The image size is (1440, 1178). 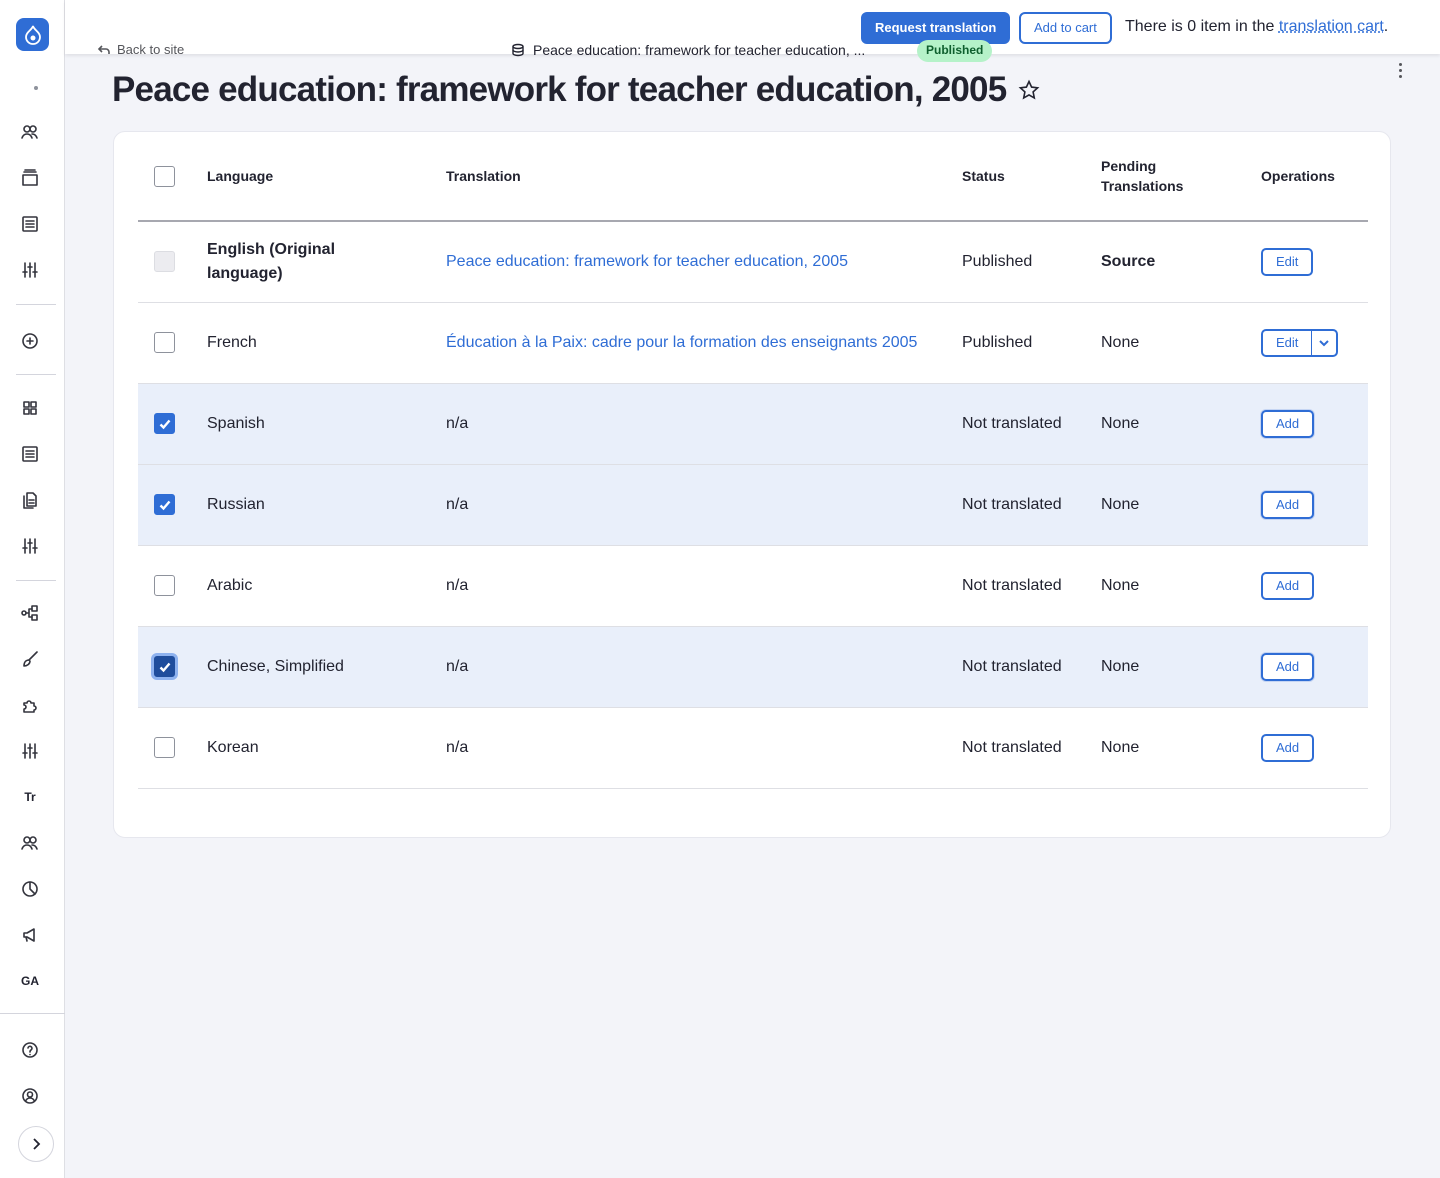 What do you see at coordinates (326, 505) in the screenshot?
I see `language-cell: Russian` at bounding box center [326, 505].